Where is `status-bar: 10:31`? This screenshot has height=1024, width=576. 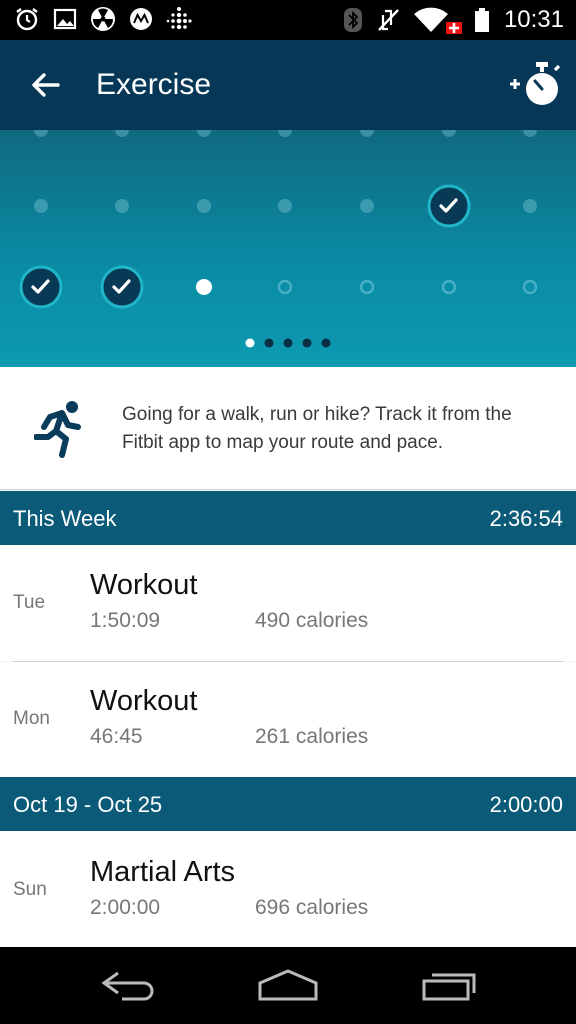 status-bar: 10:31 is located at coordinates (288, 20).